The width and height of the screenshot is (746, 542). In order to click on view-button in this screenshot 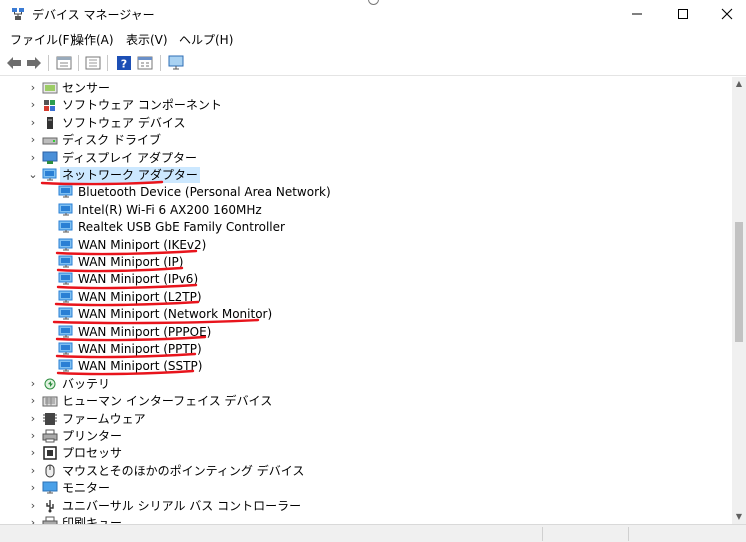, I will do `click(145, 63)`.